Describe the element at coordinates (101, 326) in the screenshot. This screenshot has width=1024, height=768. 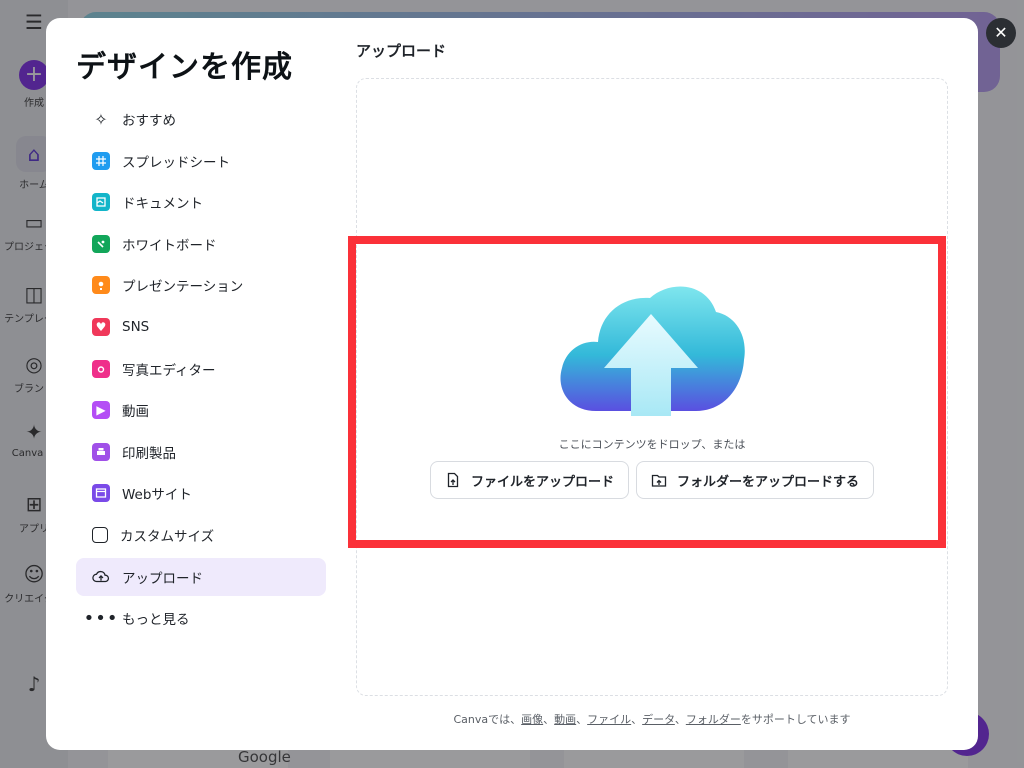
I see `heart-icon: ♥` at that location.